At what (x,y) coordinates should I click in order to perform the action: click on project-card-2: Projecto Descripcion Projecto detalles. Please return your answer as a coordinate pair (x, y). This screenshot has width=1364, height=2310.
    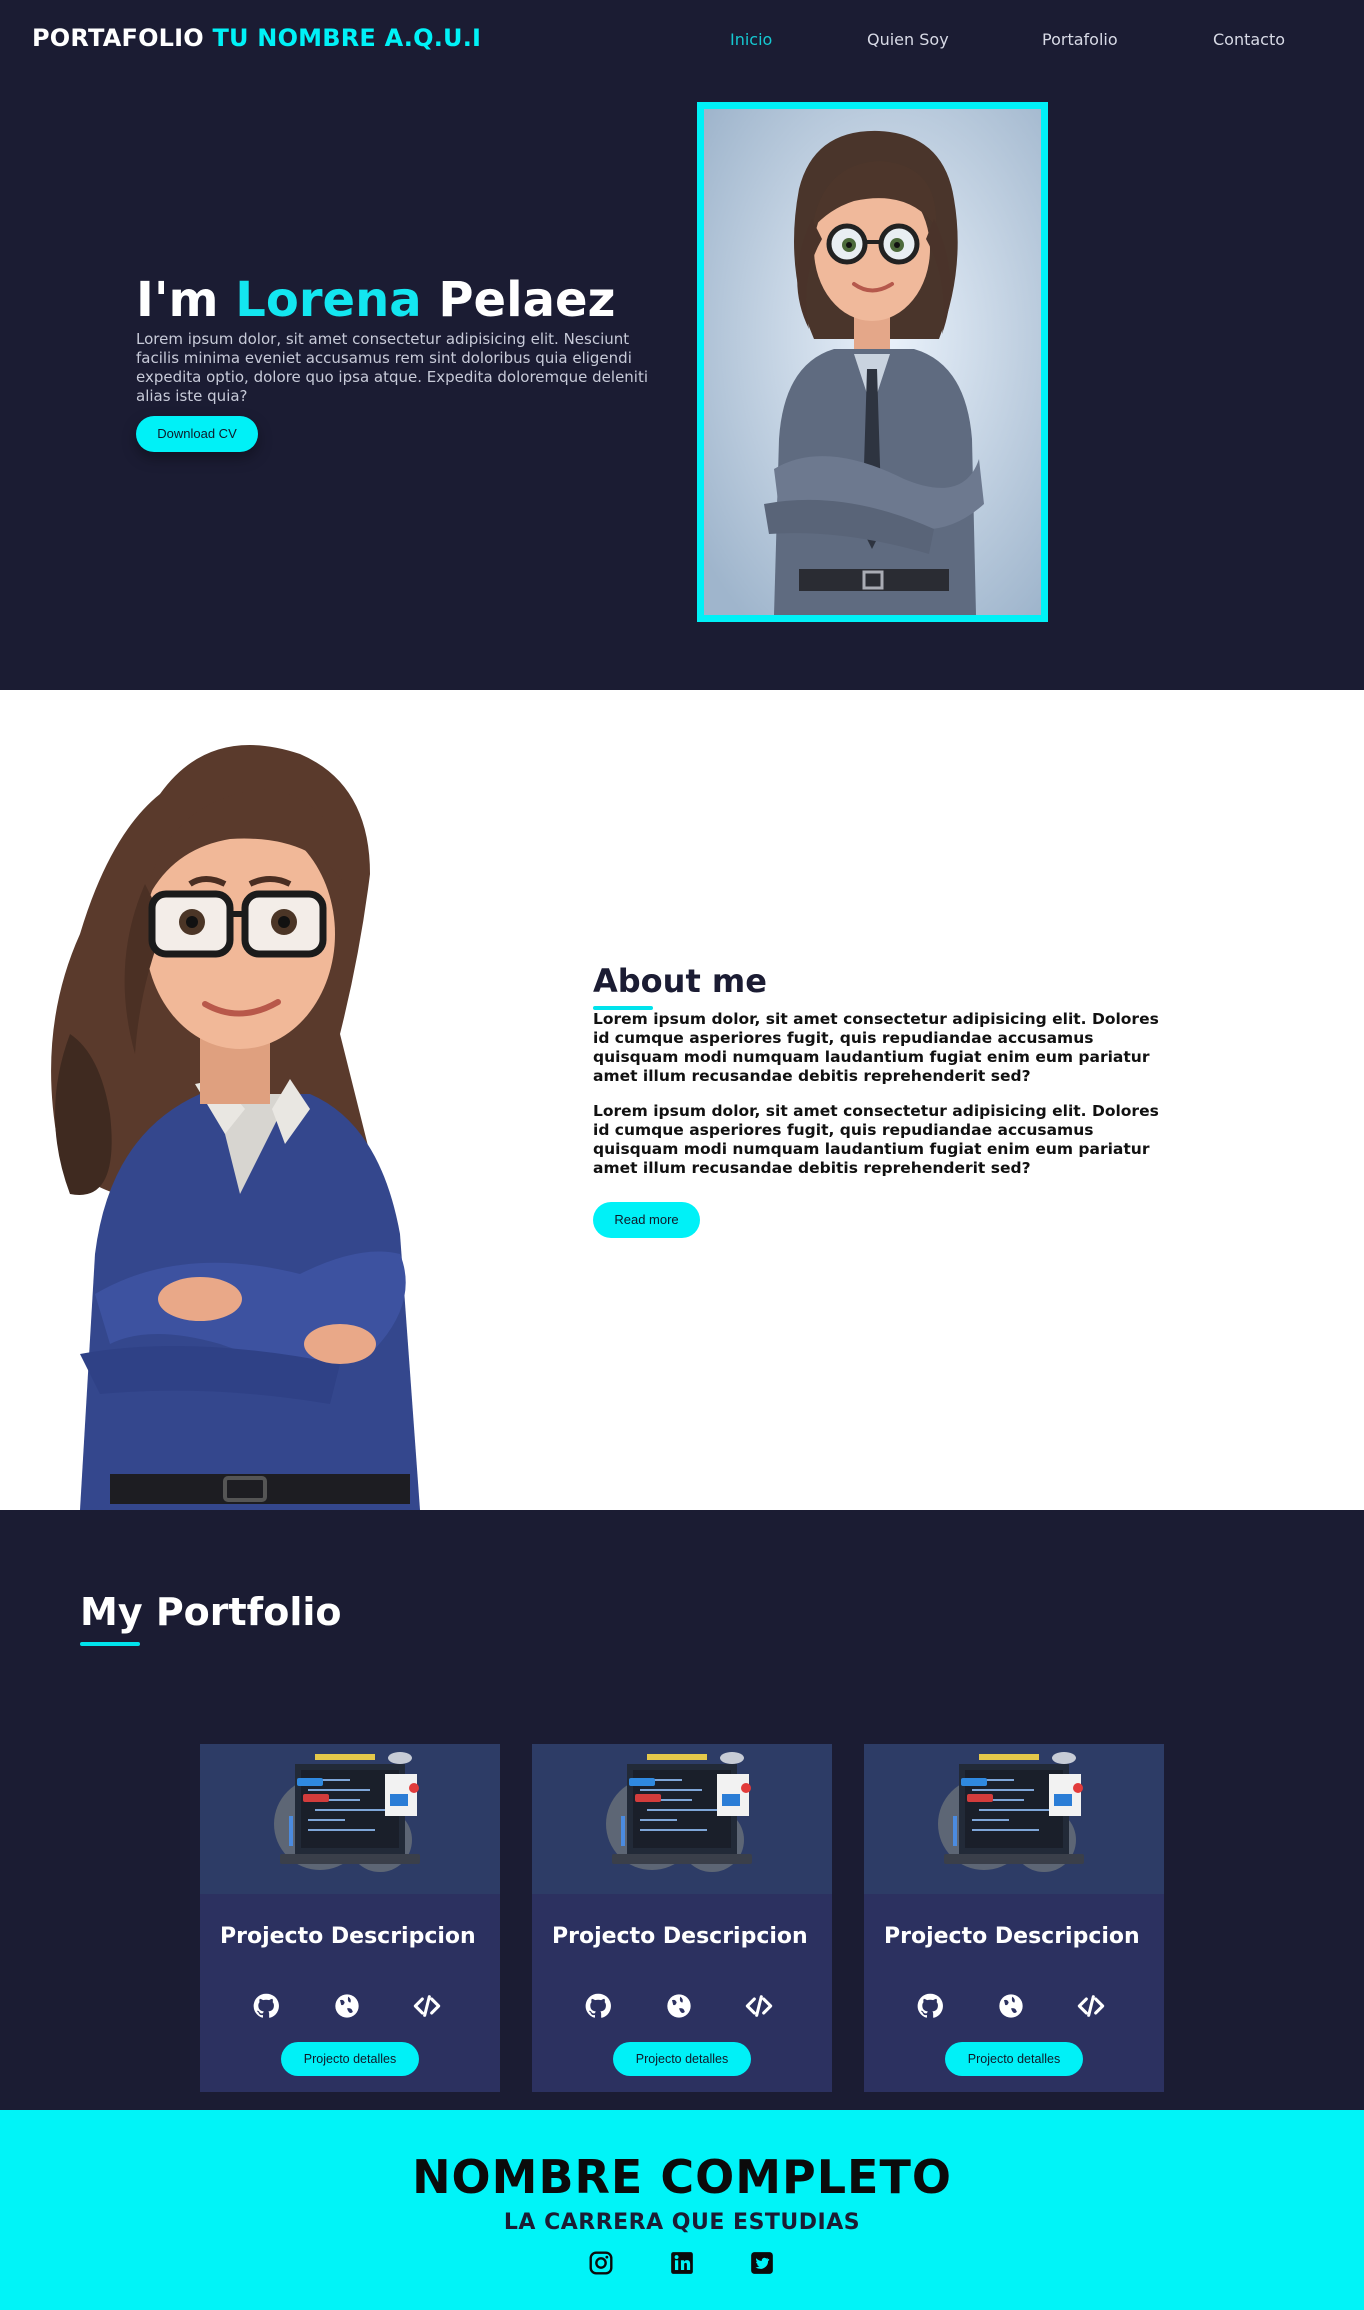
    Looking at the image, I should click on (682, 1918).